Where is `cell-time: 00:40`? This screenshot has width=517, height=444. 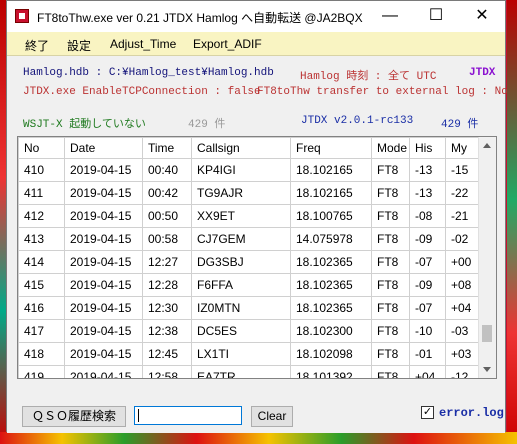
cell-time: 00:40 is located at coordinates (167, 170).